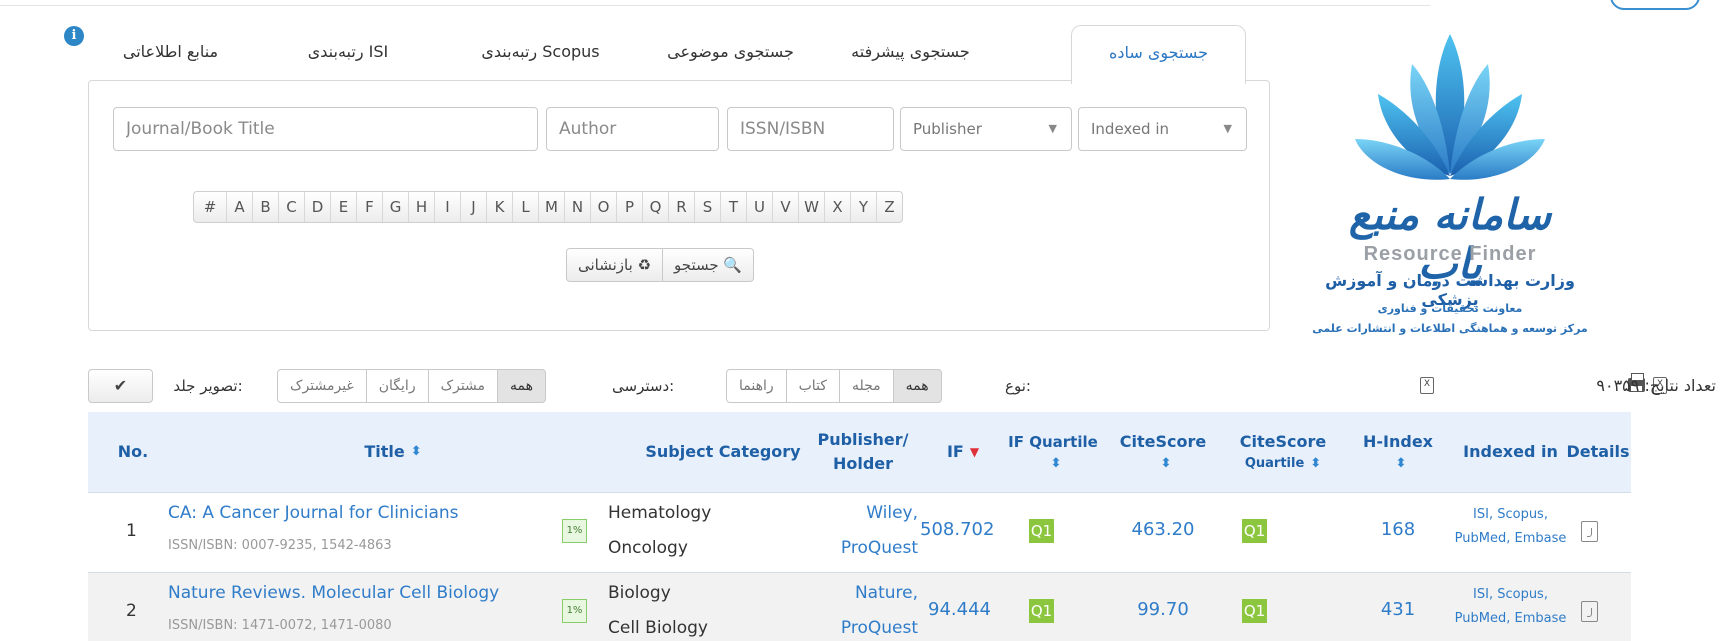 The width and height of the screenshot is (1721, 641). I want to click on tab-isi-ranking: رتبه‌بندی ISI, so click(348, 53).